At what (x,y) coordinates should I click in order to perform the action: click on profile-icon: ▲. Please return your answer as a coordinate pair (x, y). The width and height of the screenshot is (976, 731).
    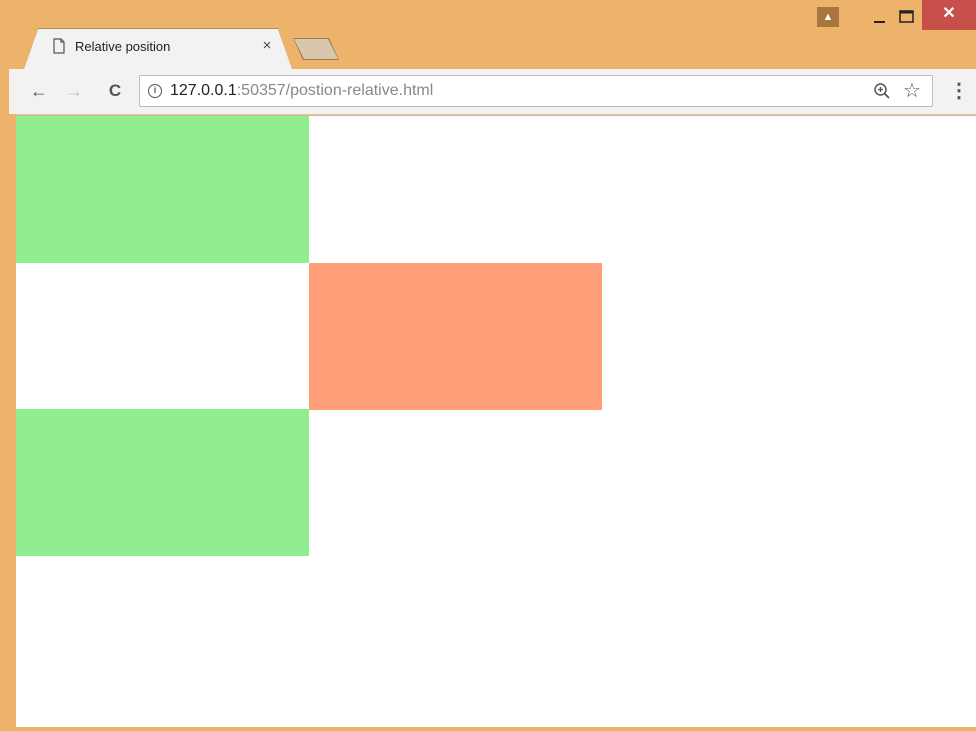
    Looking at the image, I should click on (828, 17).